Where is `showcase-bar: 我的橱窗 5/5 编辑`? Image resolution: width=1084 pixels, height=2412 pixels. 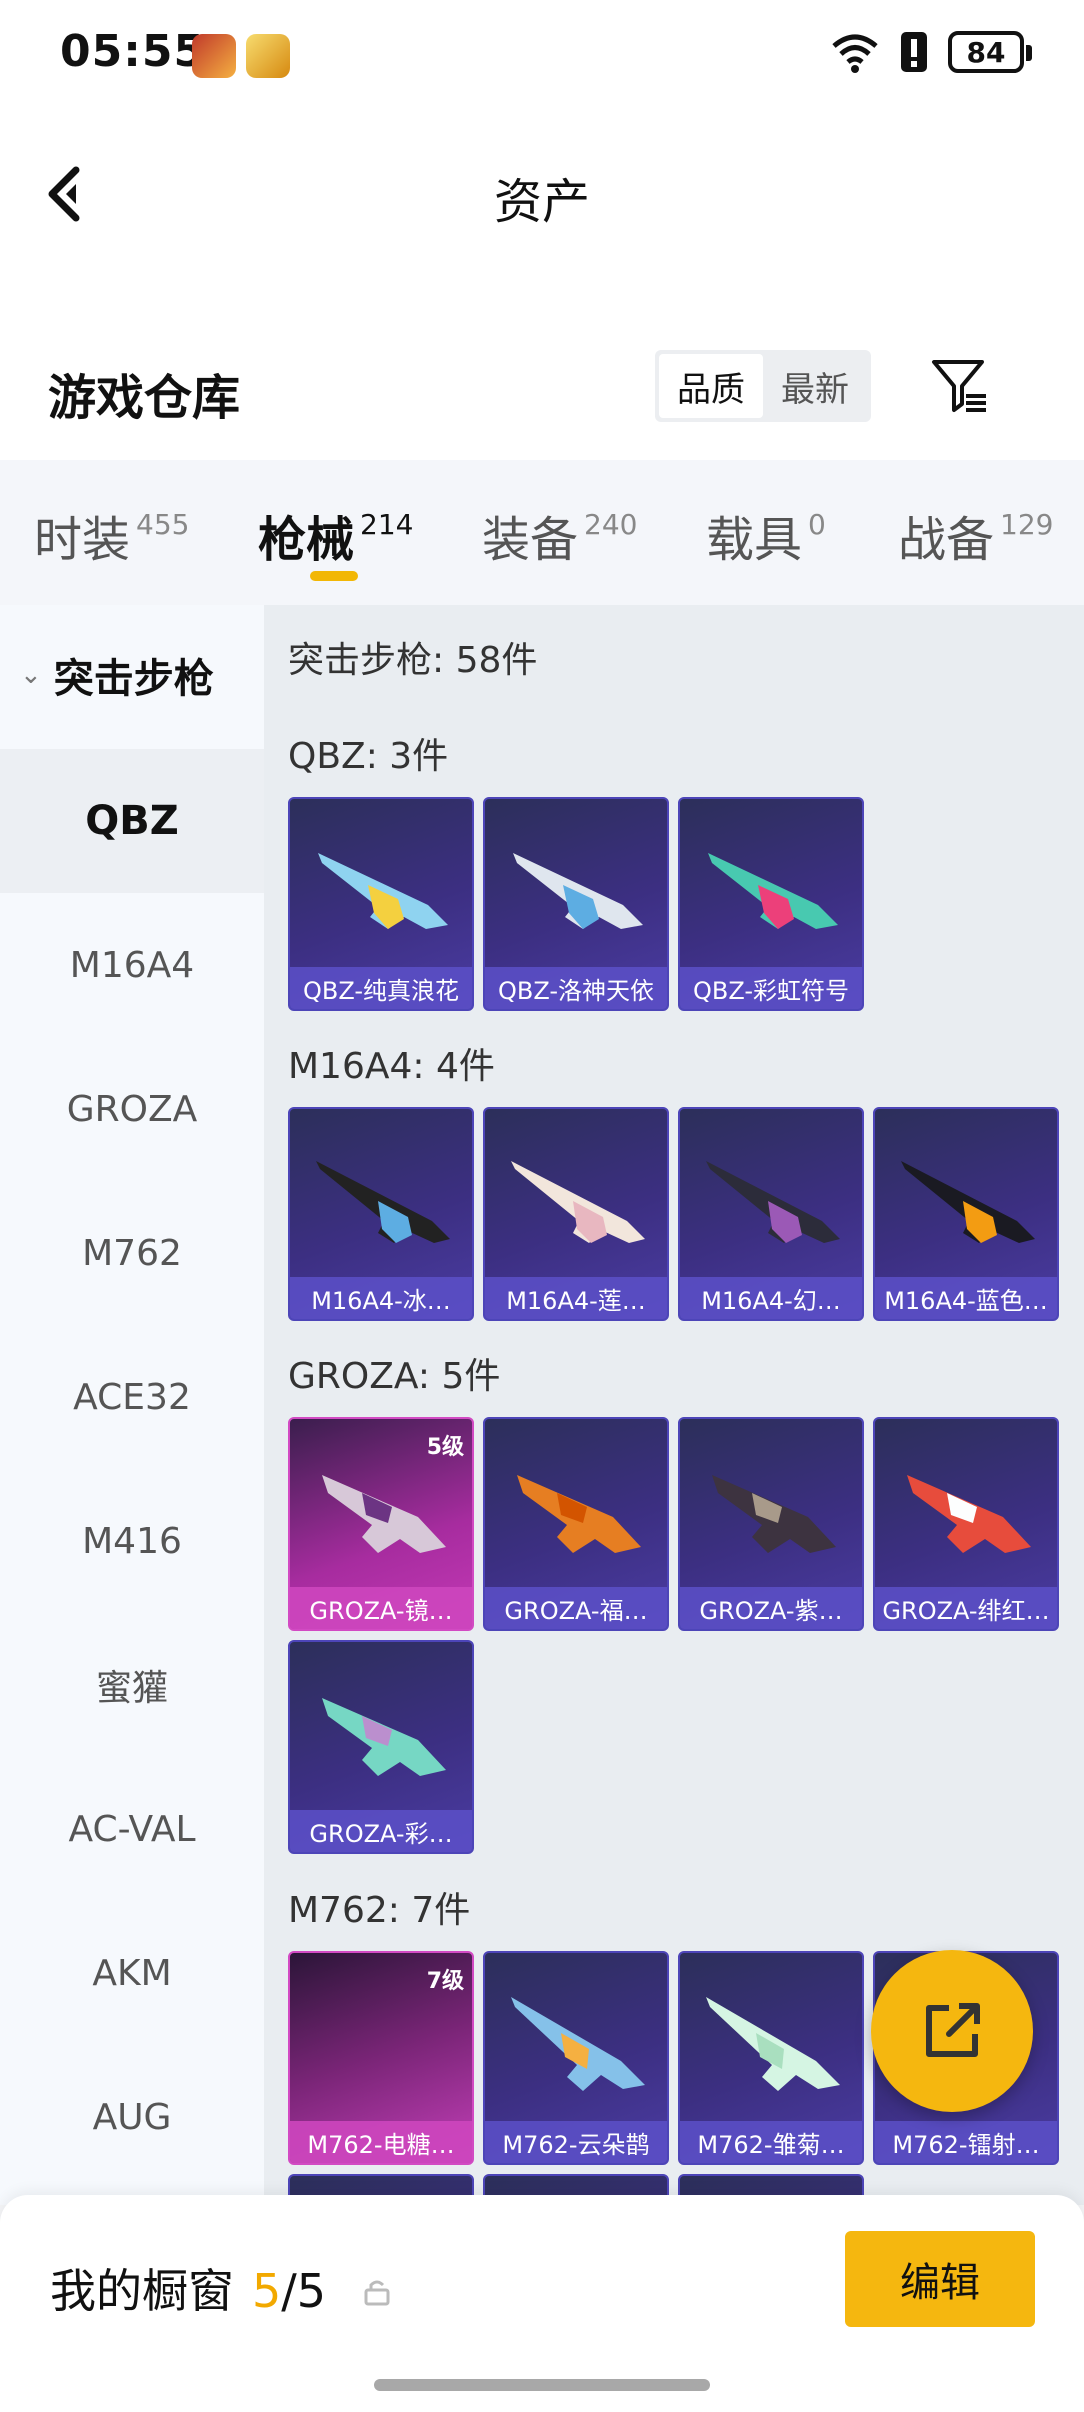 showcase-bar: 我的橱窗 5/5 编辑 is located at coordinates (542, 2303).